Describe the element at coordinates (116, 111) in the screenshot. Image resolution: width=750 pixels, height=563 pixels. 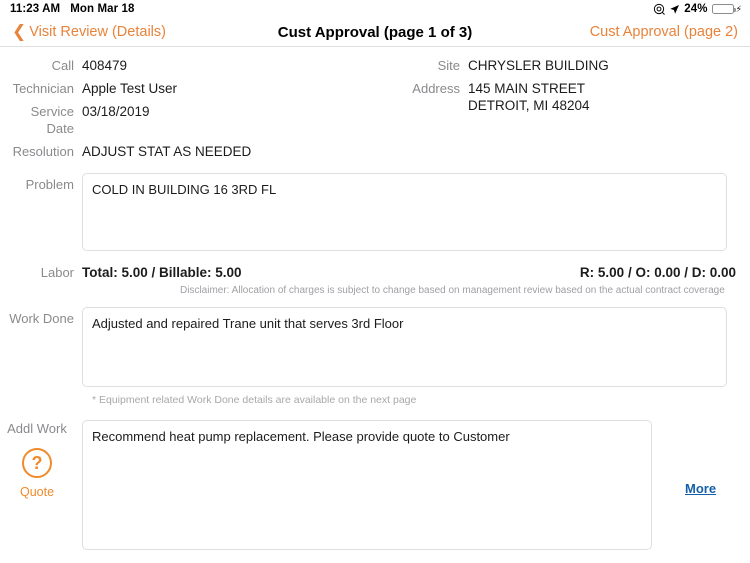
I see `field-service-date-value: 03/18/2019` at that location.